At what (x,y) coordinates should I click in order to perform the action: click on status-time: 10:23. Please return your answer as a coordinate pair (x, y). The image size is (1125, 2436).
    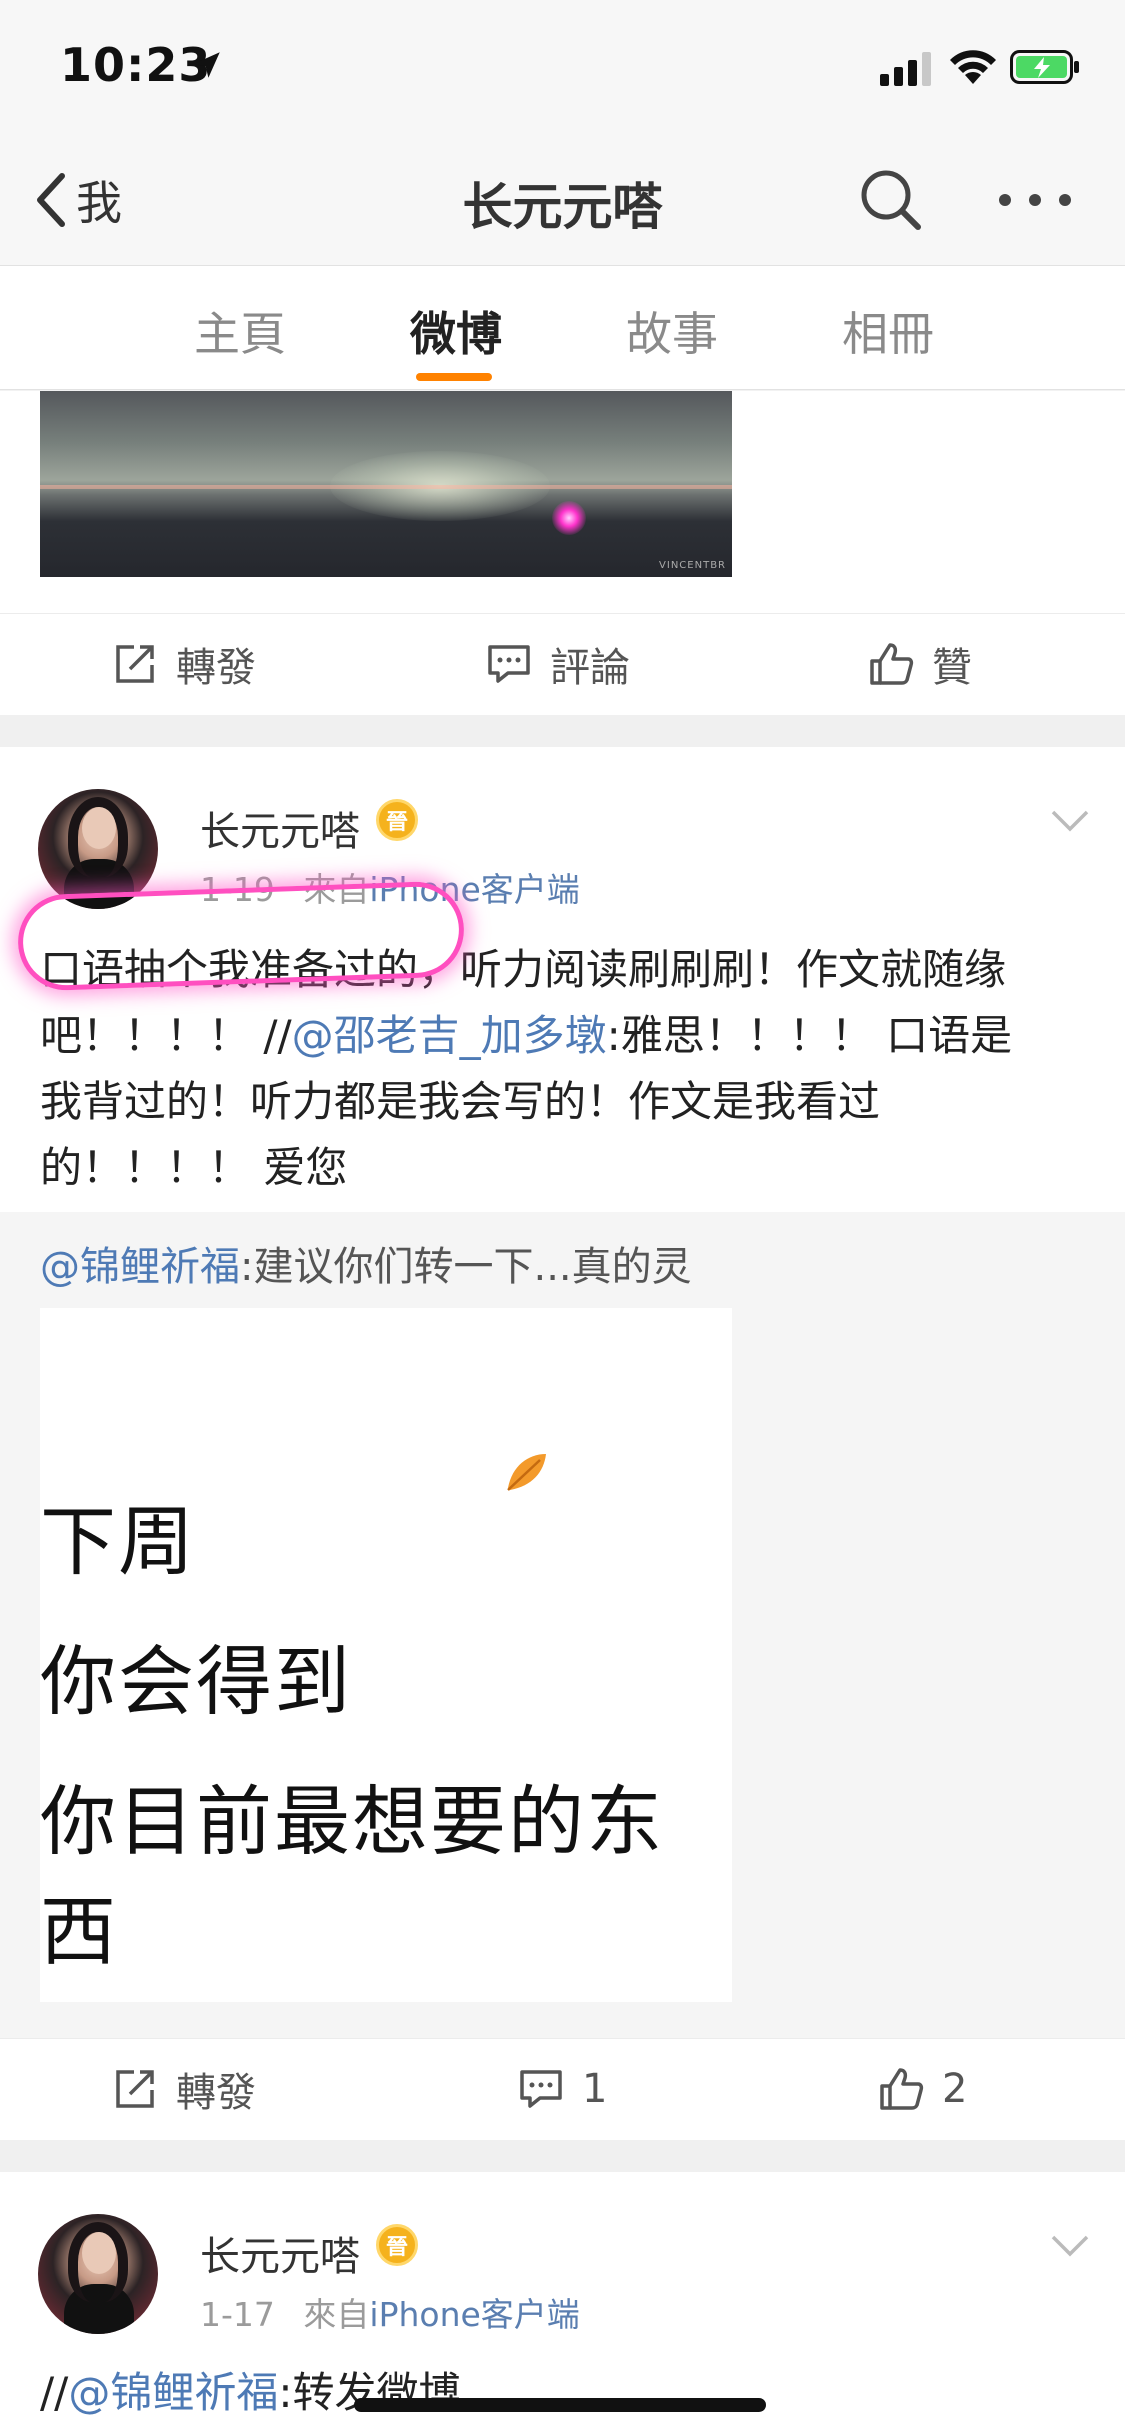
    Looking at the image, I should click on (136, 65).